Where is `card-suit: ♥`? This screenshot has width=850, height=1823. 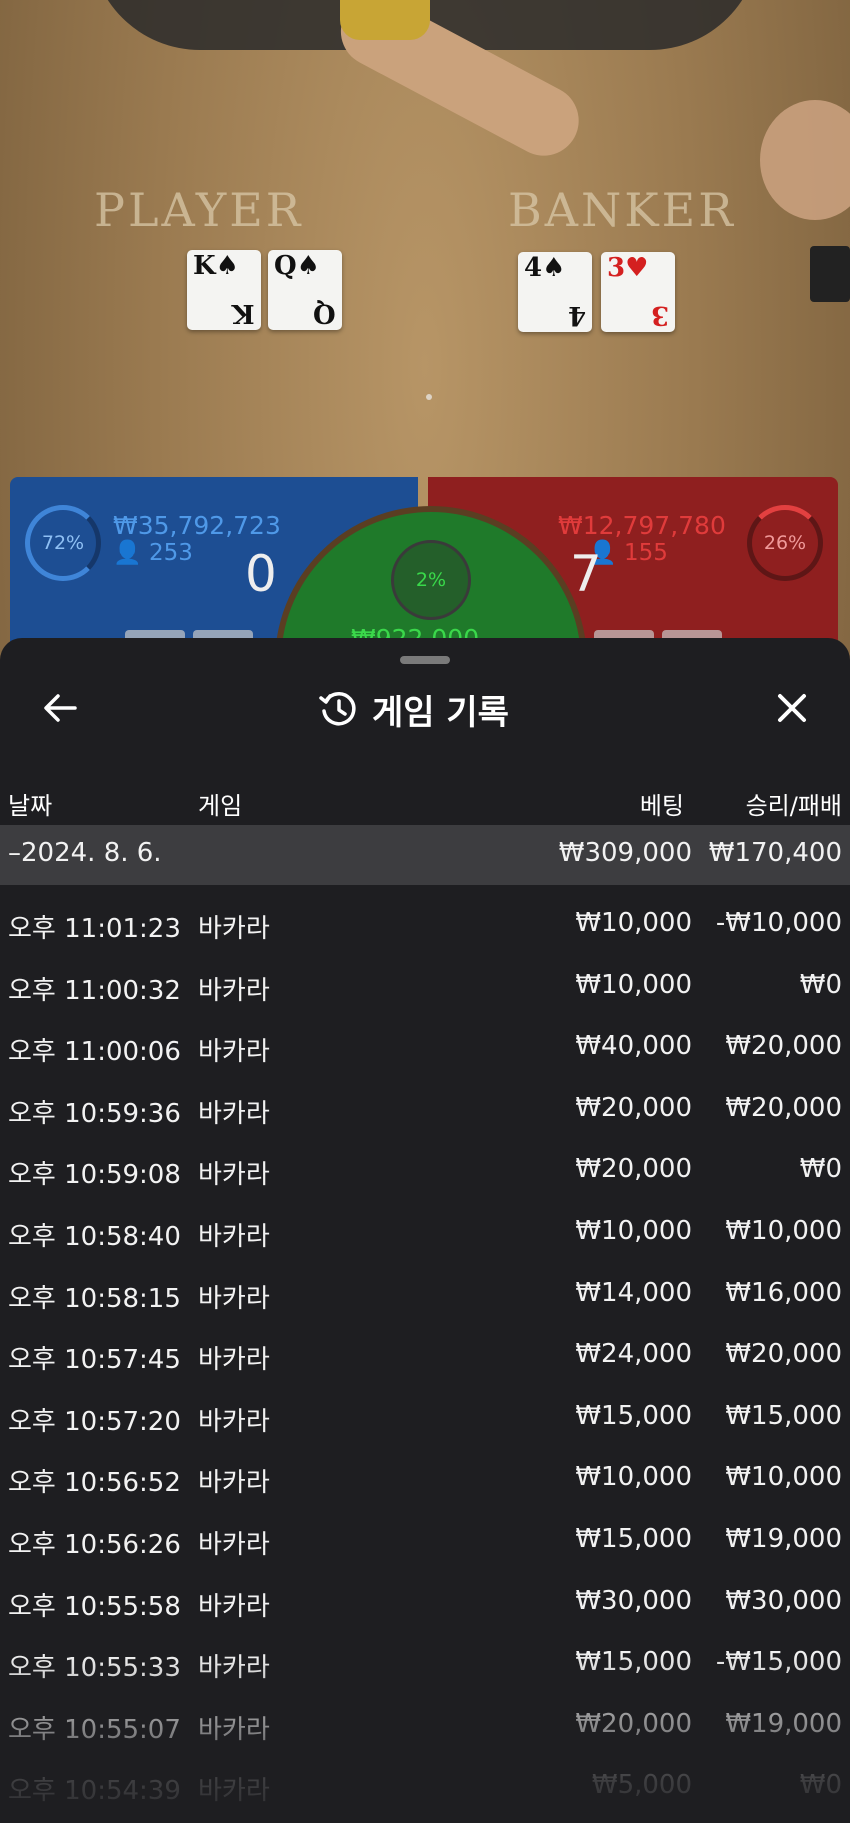
card-suit: ♥ is located at coordinates (637, 268).